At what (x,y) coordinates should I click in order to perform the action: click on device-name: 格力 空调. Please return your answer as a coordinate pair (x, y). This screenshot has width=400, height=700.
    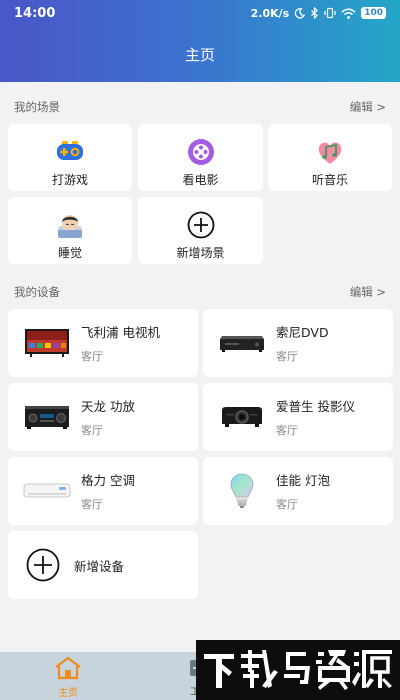
    Looking at the image, I should click on (108, 480).